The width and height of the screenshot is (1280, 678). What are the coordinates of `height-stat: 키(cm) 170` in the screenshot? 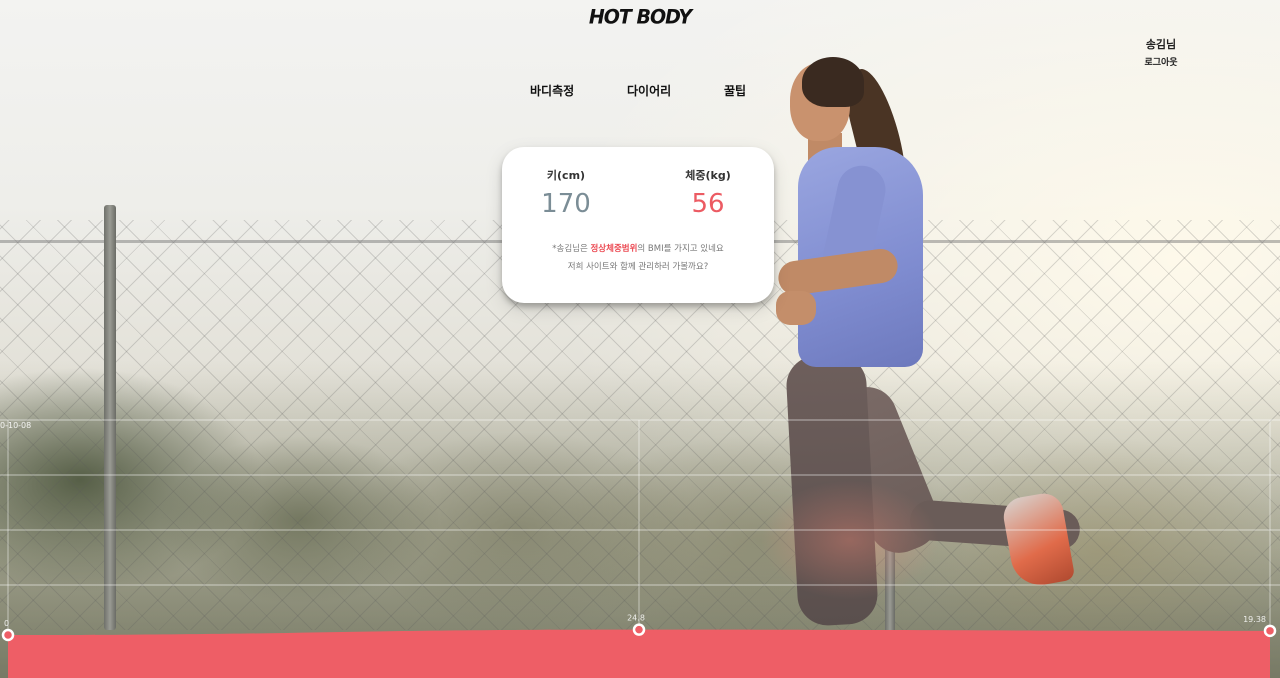 It's located at (566, 193).